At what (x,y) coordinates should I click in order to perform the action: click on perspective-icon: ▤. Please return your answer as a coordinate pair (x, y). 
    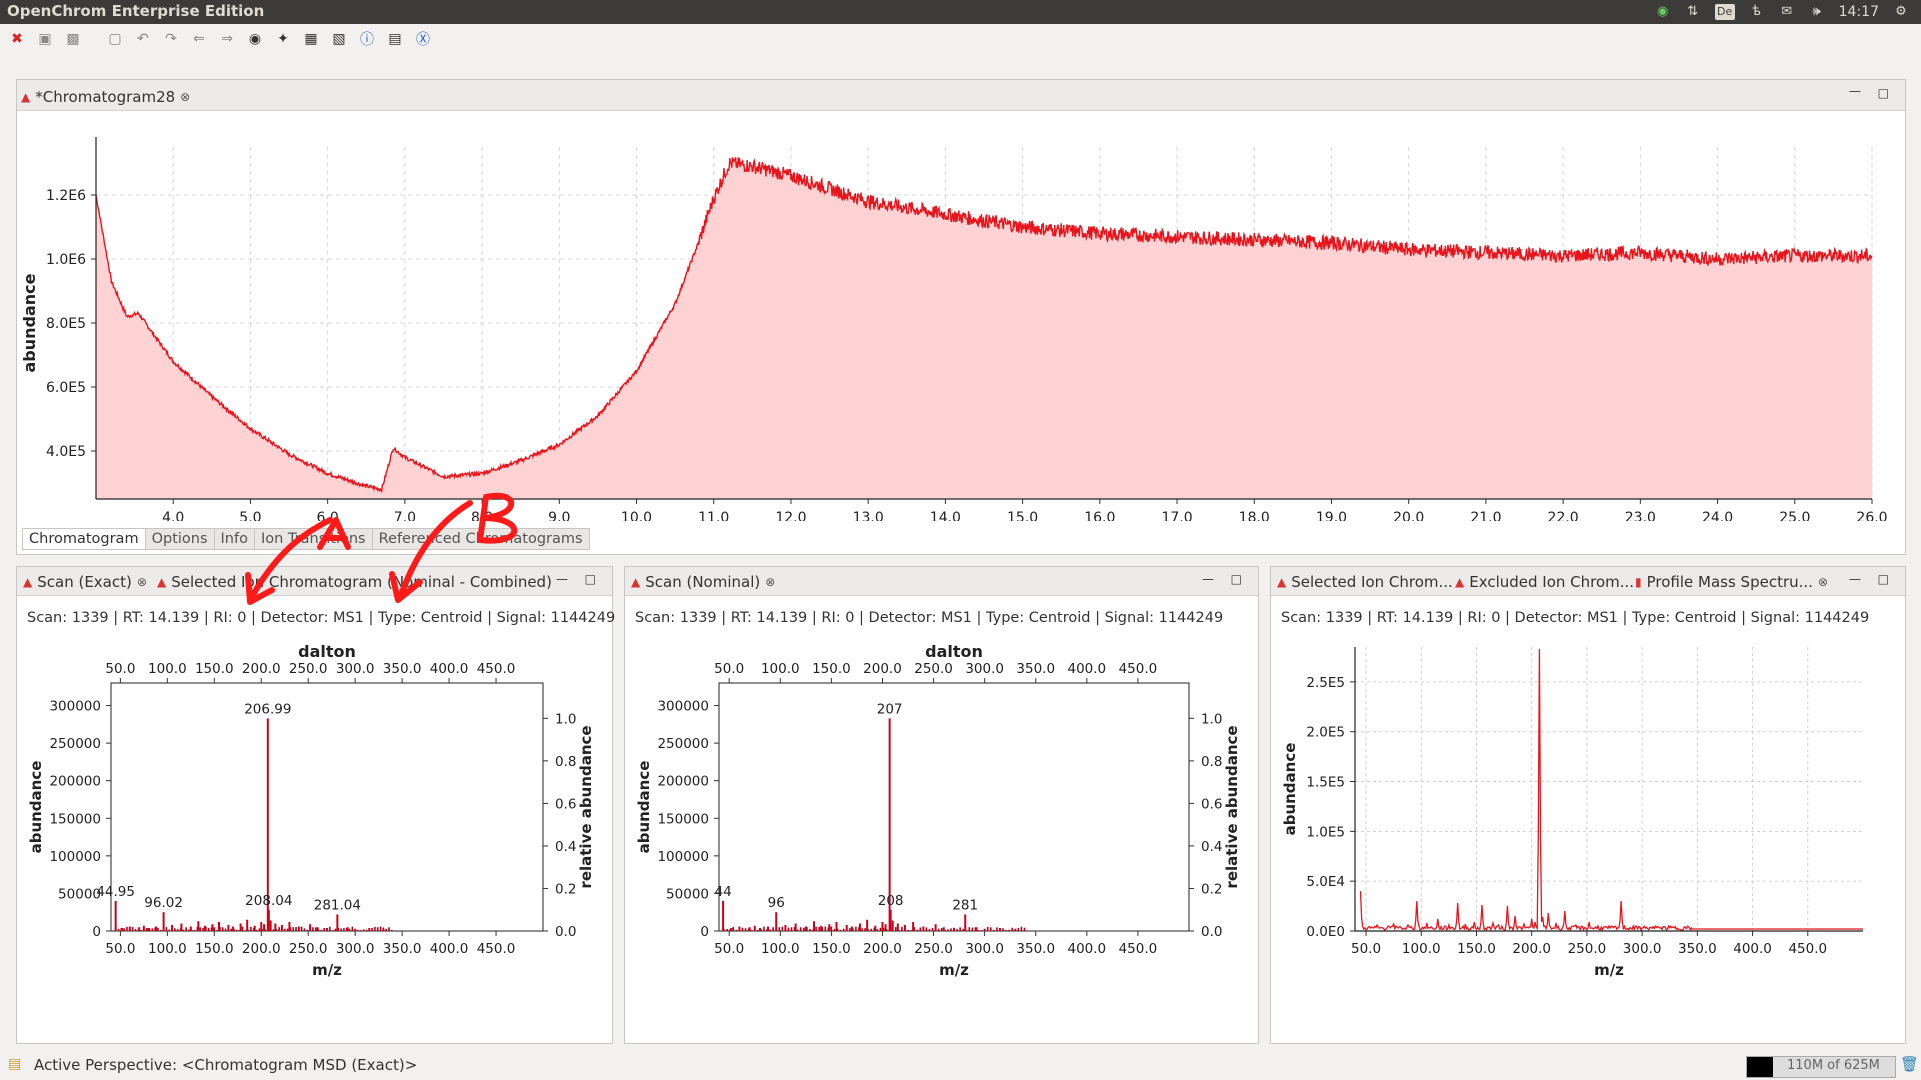
    Looking at the image, I should click on (15, 1064).